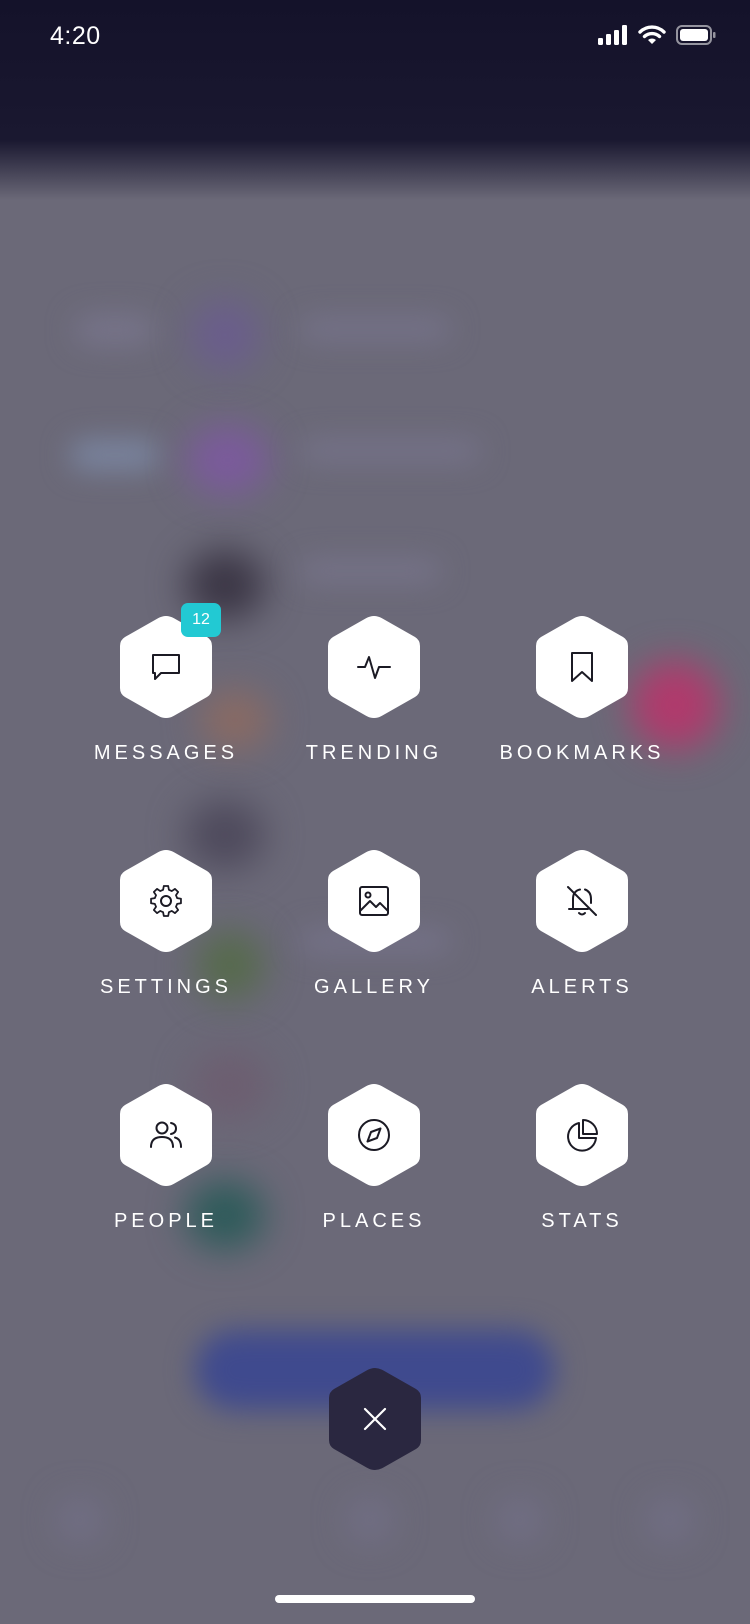 The height and width of the screenshot is (1624, 750). I want to click on alerts-button, so click(582, 901).